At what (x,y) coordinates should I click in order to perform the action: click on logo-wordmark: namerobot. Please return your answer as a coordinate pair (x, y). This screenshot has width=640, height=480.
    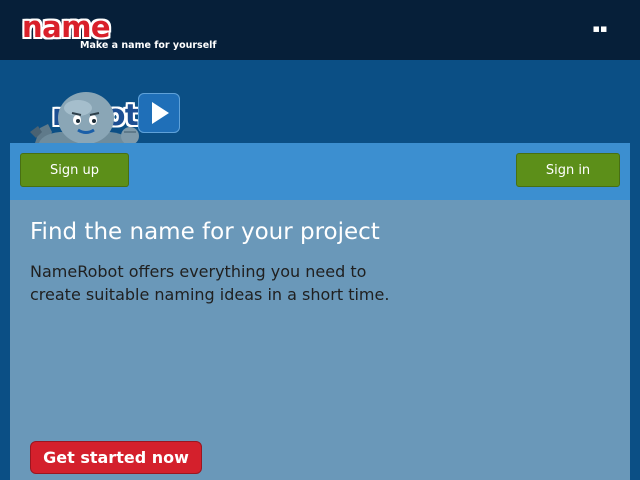
    Looking at the image, I should click on (80, 71).